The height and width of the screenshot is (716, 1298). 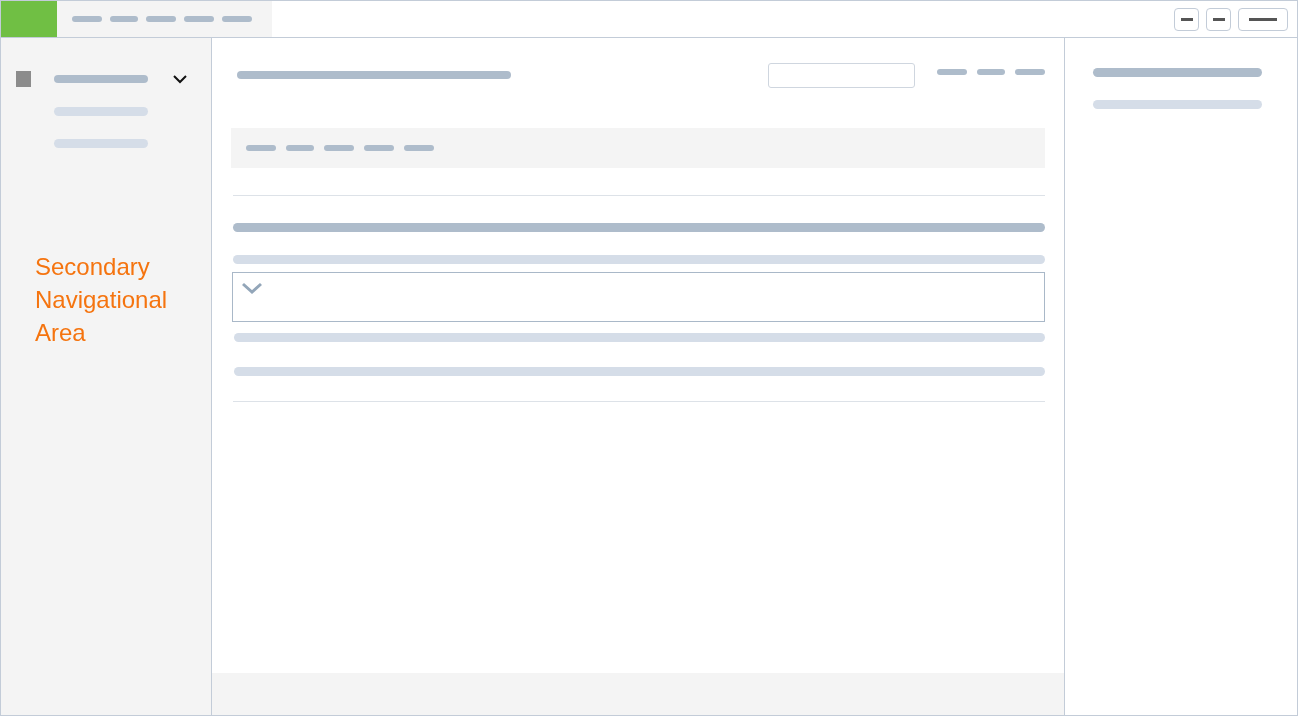 I want to click on logo-block, so click(x=29, y=19).